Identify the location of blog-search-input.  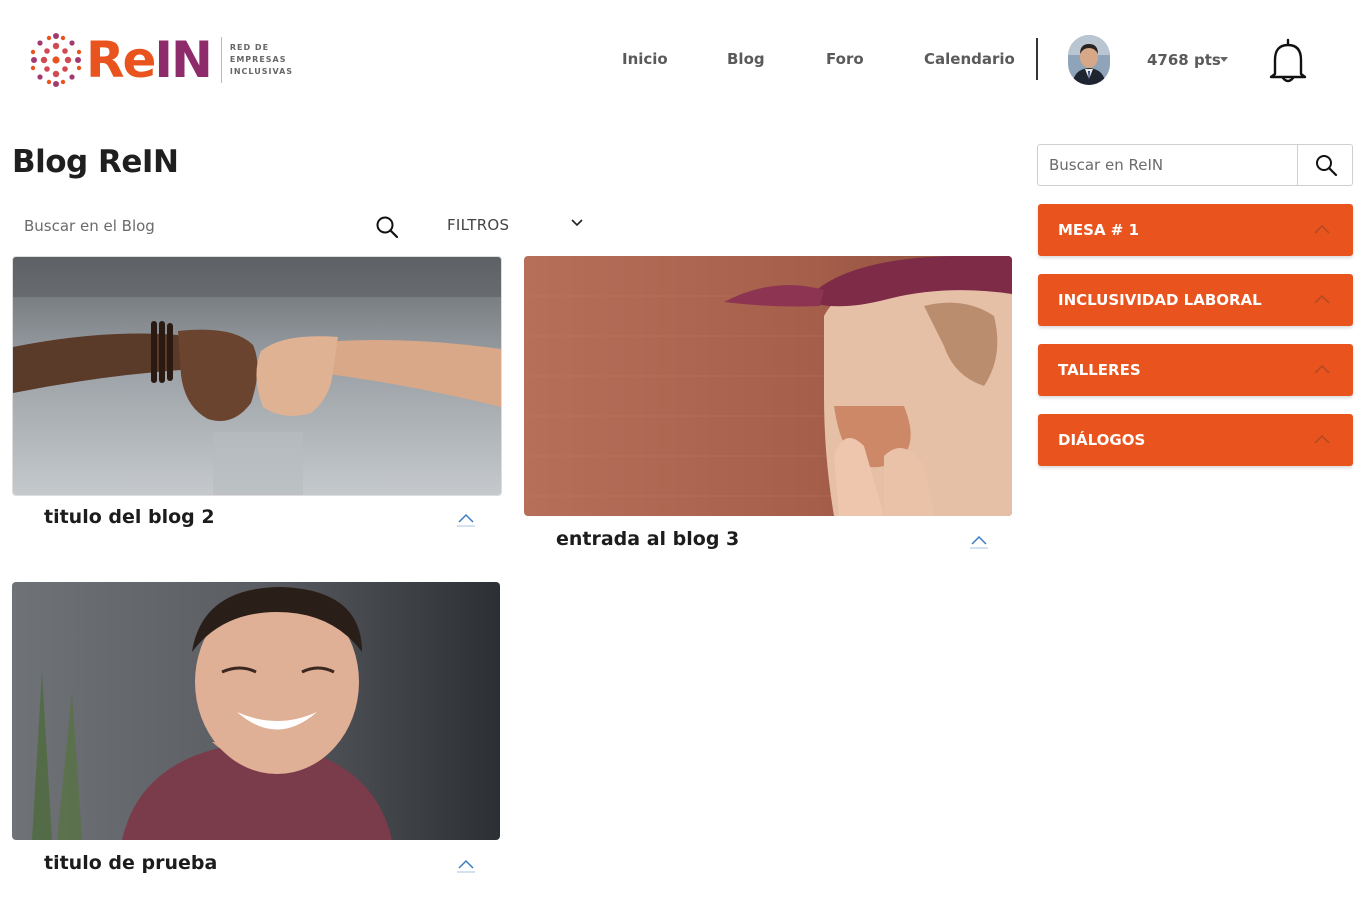
(188, 226).